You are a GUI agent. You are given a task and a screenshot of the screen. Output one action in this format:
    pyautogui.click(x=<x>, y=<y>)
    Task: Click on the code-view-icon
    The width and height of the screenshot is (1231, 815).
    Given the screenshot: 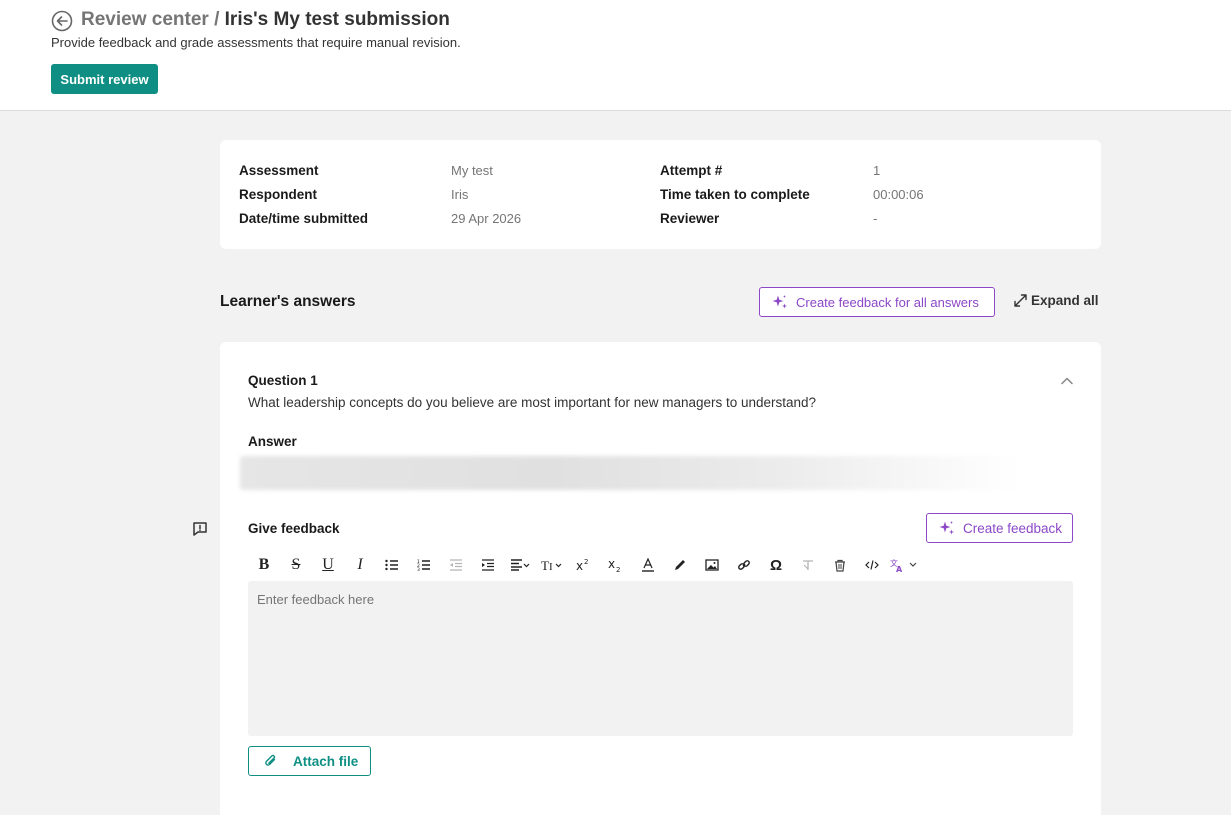 What is the action you would take?
    pyautogui.click(x=872, y=565)
    